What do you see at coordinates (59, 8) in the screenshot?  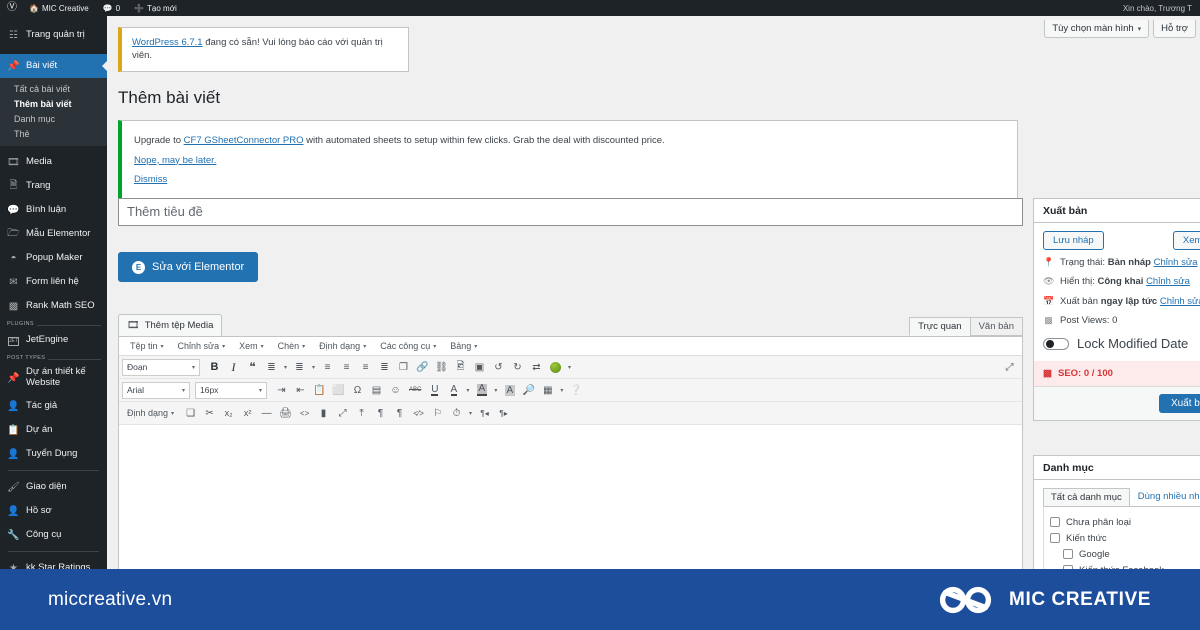 I see `site-name-button: 🏠 MIC Creative` at bounding box center [59, 8].